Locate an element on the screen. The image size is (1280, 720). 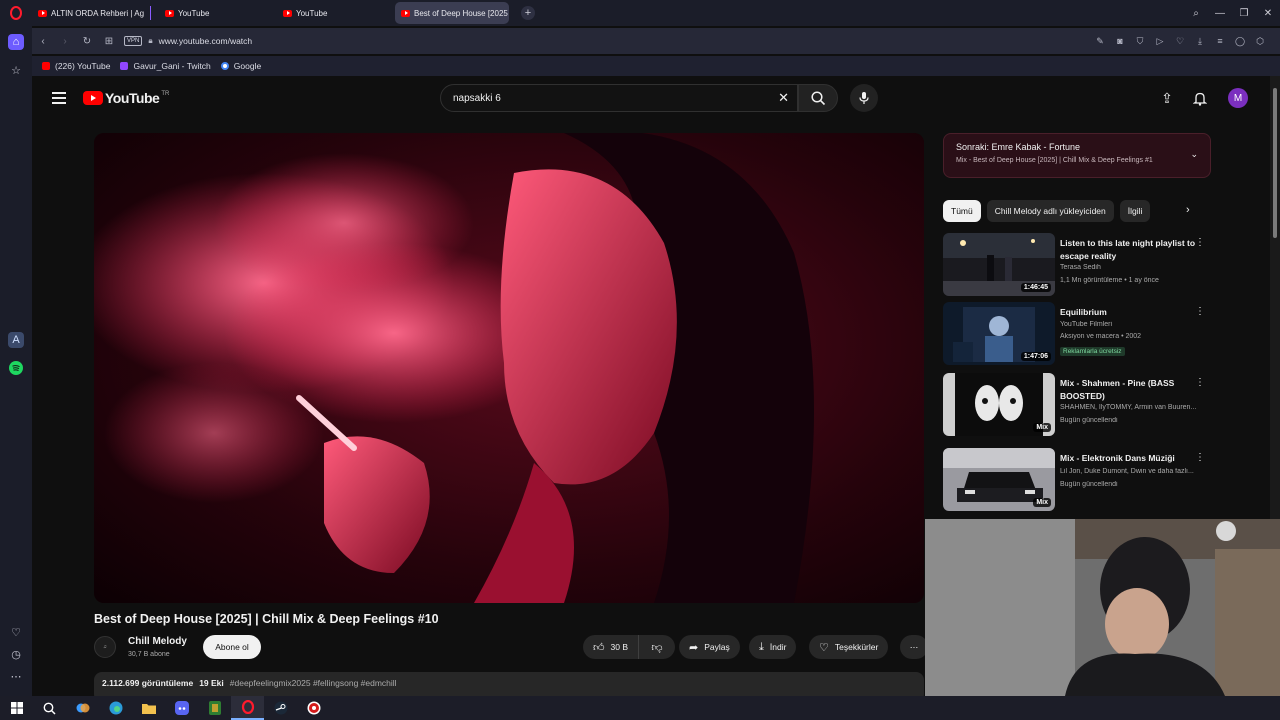
share-label: Paylaş is located at coordinates (717, 647).